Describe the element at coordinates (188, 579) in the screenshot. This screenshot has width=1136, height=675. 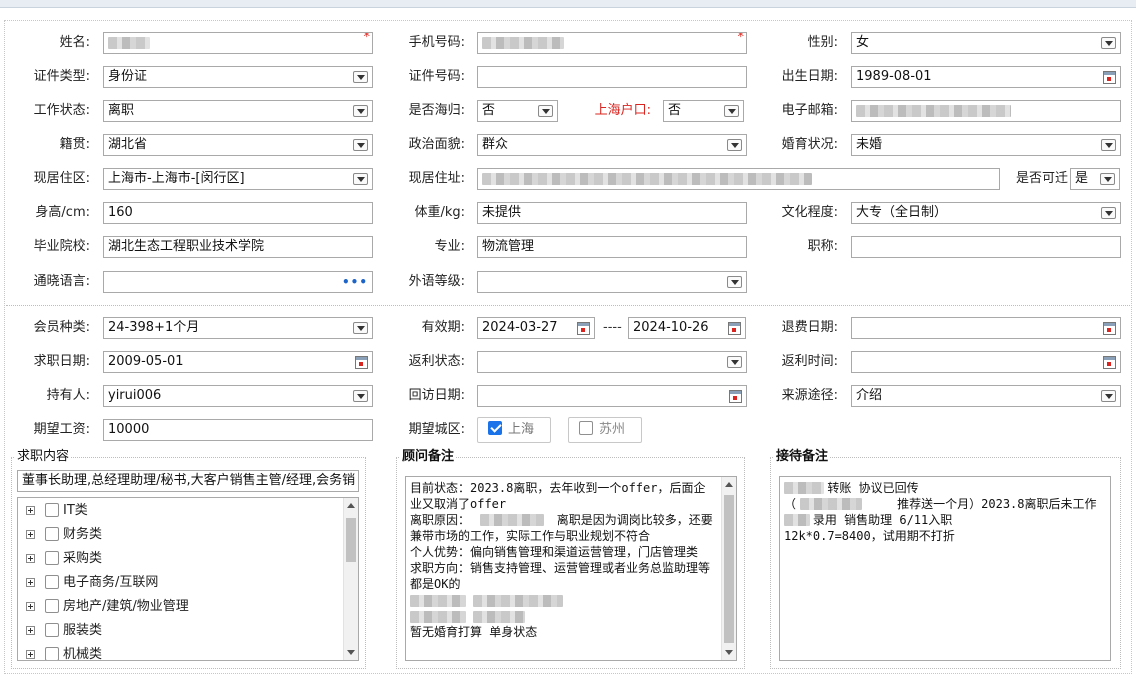
I see `job-category-tree: IT类 财务类 采购类 电子商务/互联网 房地产/建筑/物业管理 服装类 机械类` at that location.